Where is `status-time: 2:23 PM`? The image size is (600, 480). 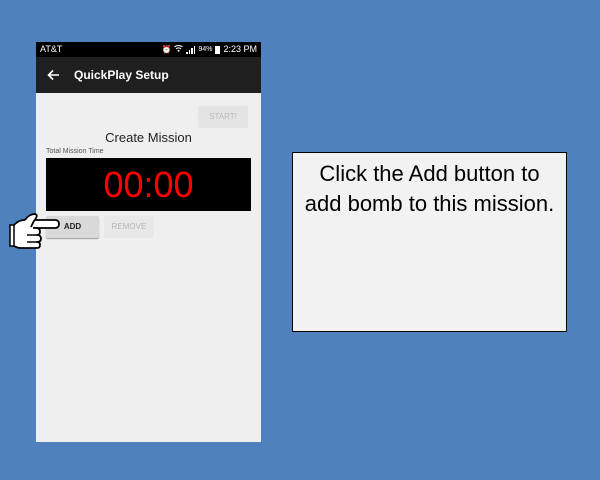 status-time: 2:23 PM is located at coordinates (240, 49).